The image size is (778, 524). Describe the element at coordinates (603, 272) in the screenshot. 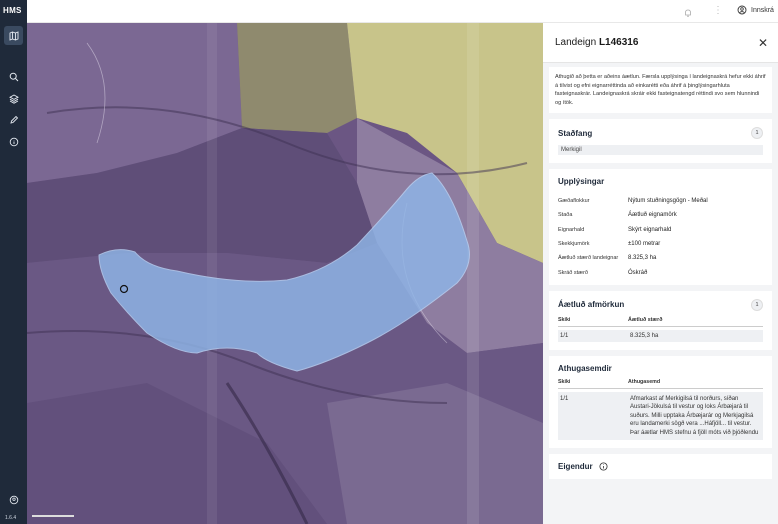

I see `info-row: Skráð stærð Óskráð` at that location.